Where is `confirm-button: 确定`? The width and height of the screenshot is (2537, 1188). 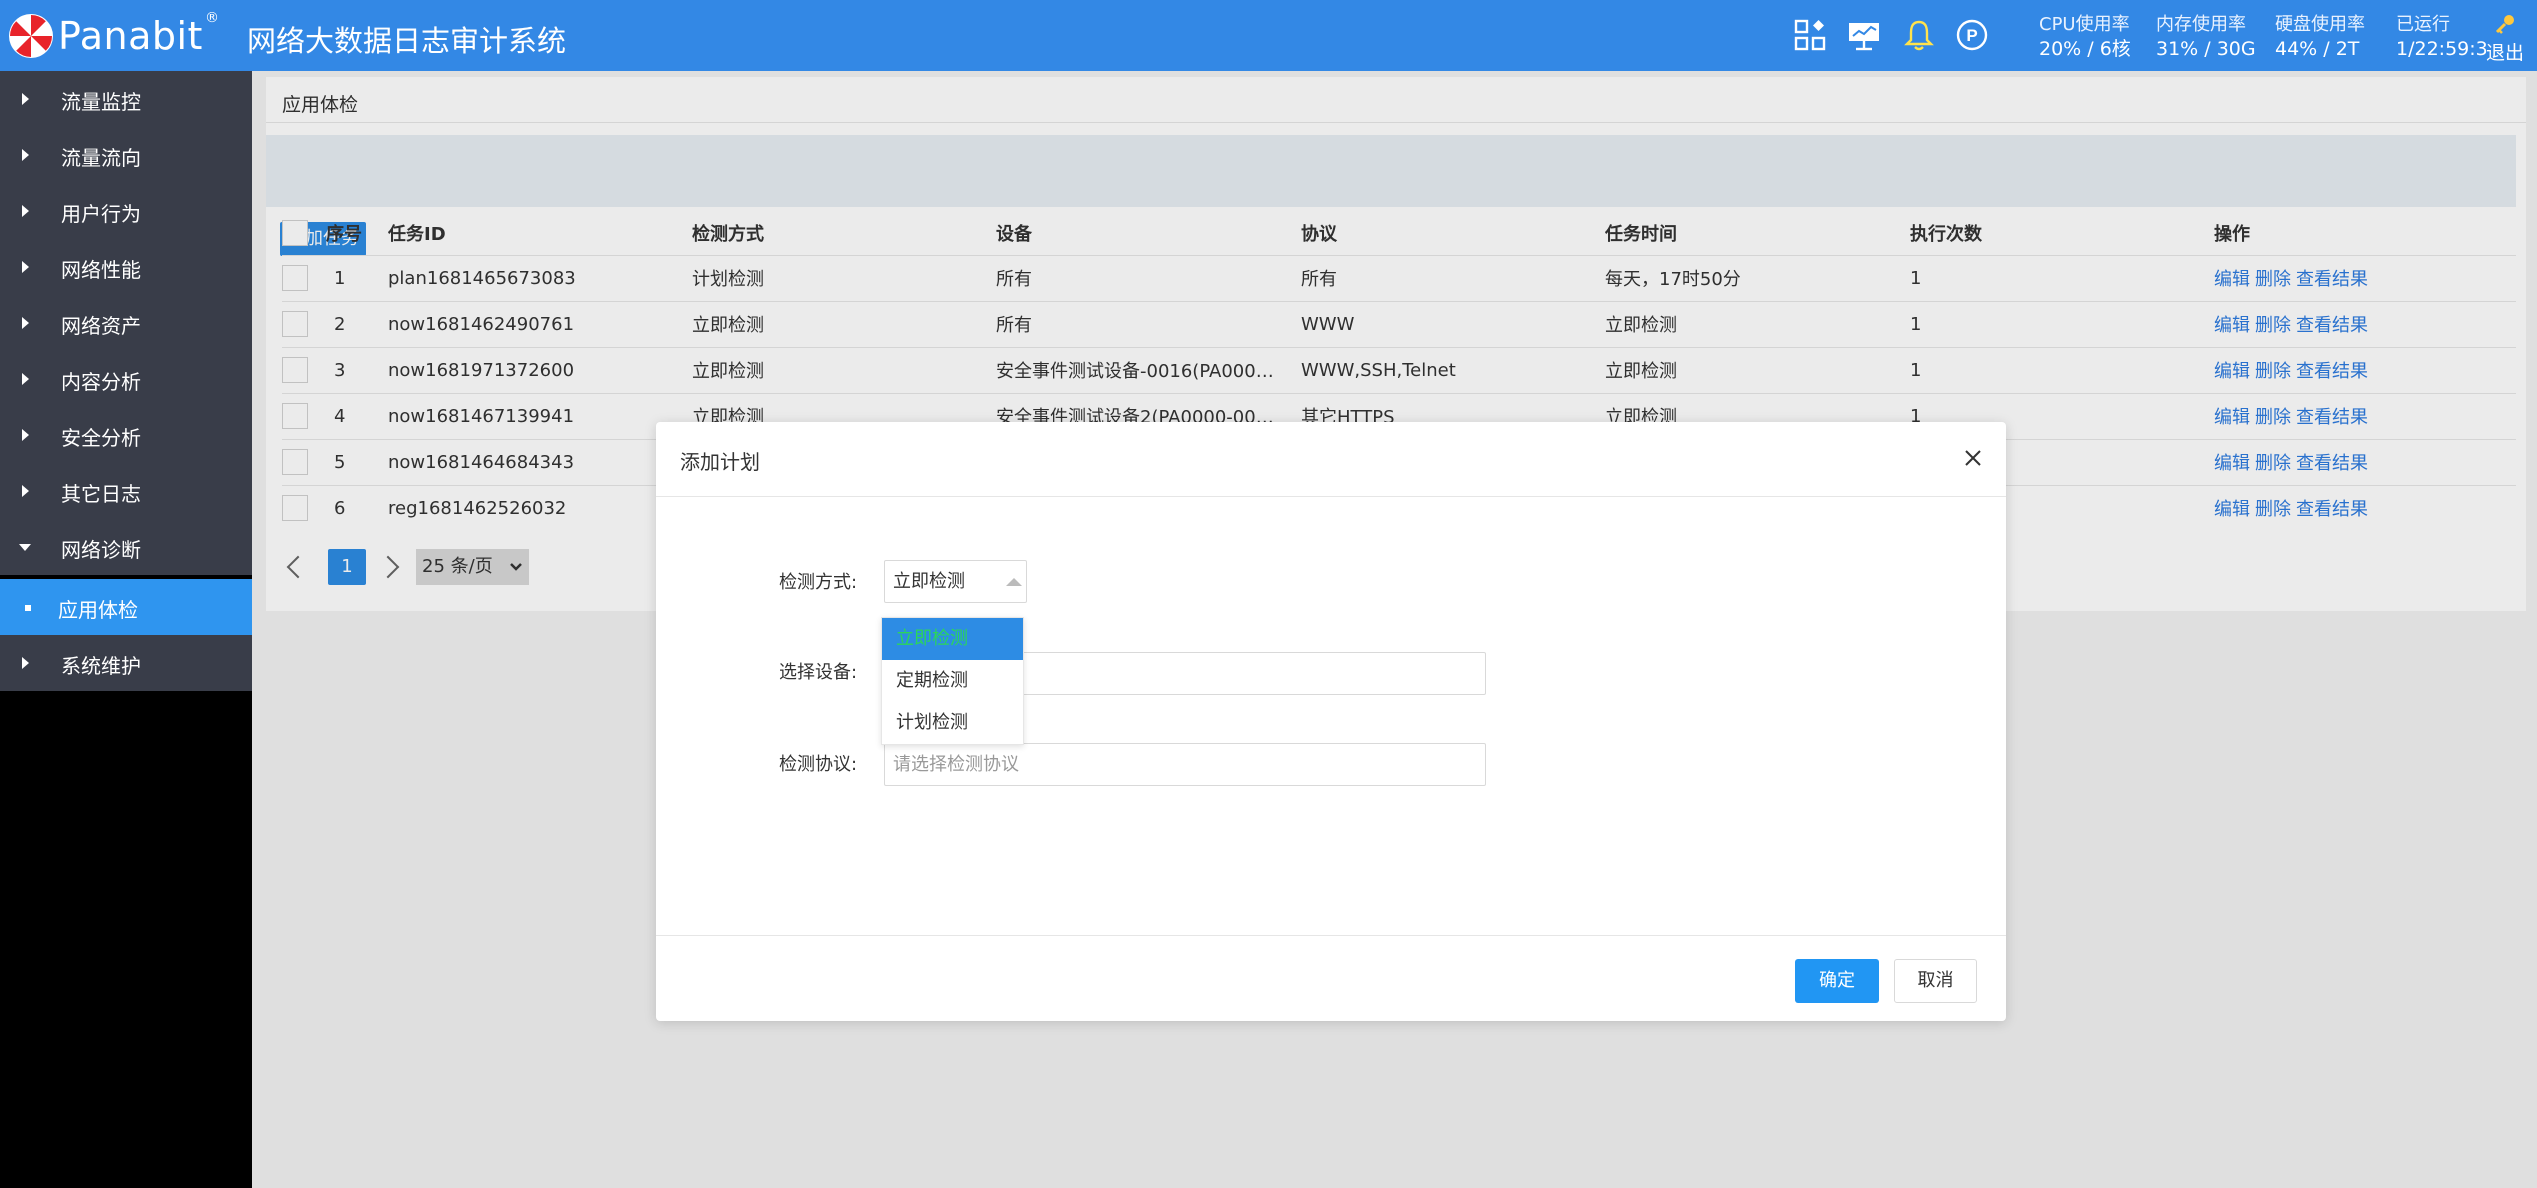
confirm-button: 确定 is located at coordinates (1837, 981).